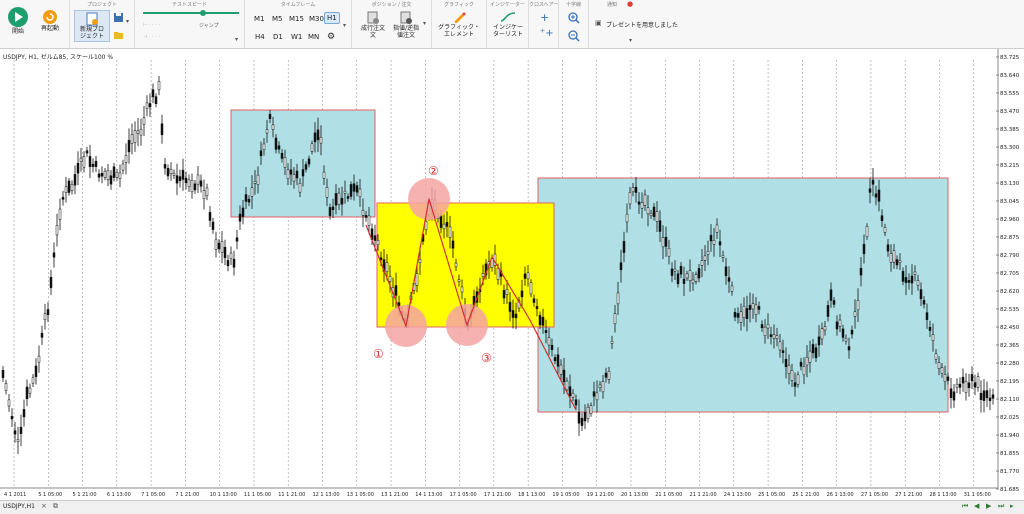 The height and width of the screenshot is (514, 1024). Describe the element at coordinates (1012, 506) in the screenshot. I see `nav-scroll-icon: ▸` at that location.